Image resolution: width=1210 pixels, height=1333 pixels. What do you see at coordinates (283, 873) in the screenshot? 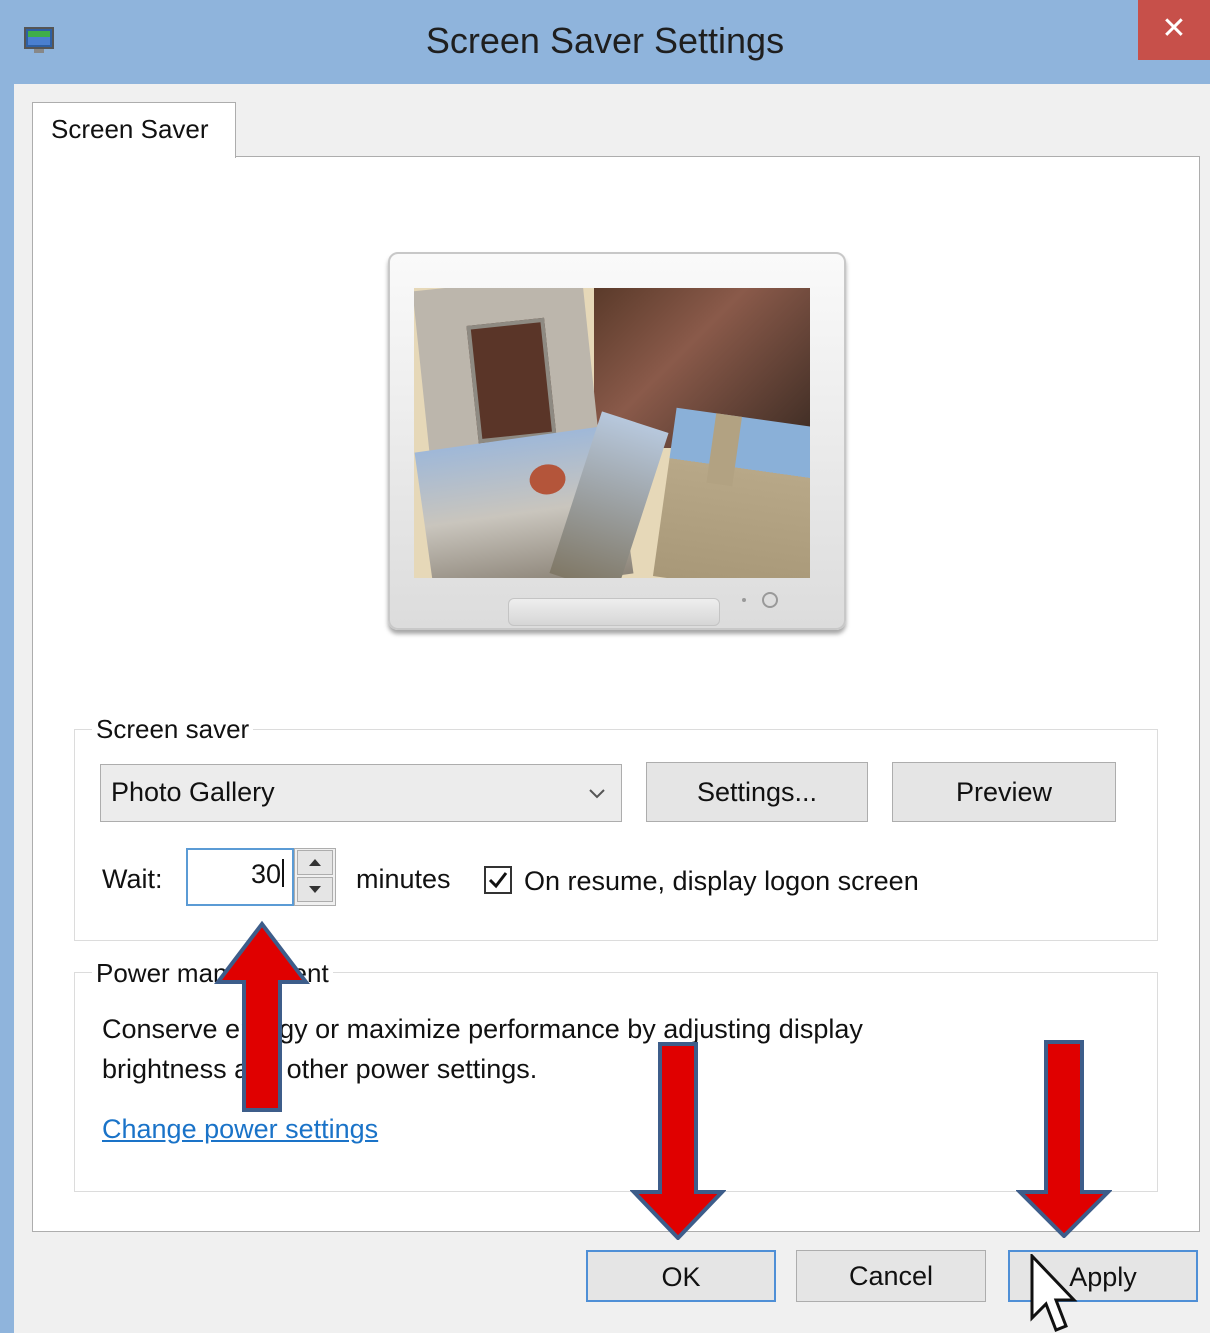
I see `text-caret` at bounding box center [283, 873].